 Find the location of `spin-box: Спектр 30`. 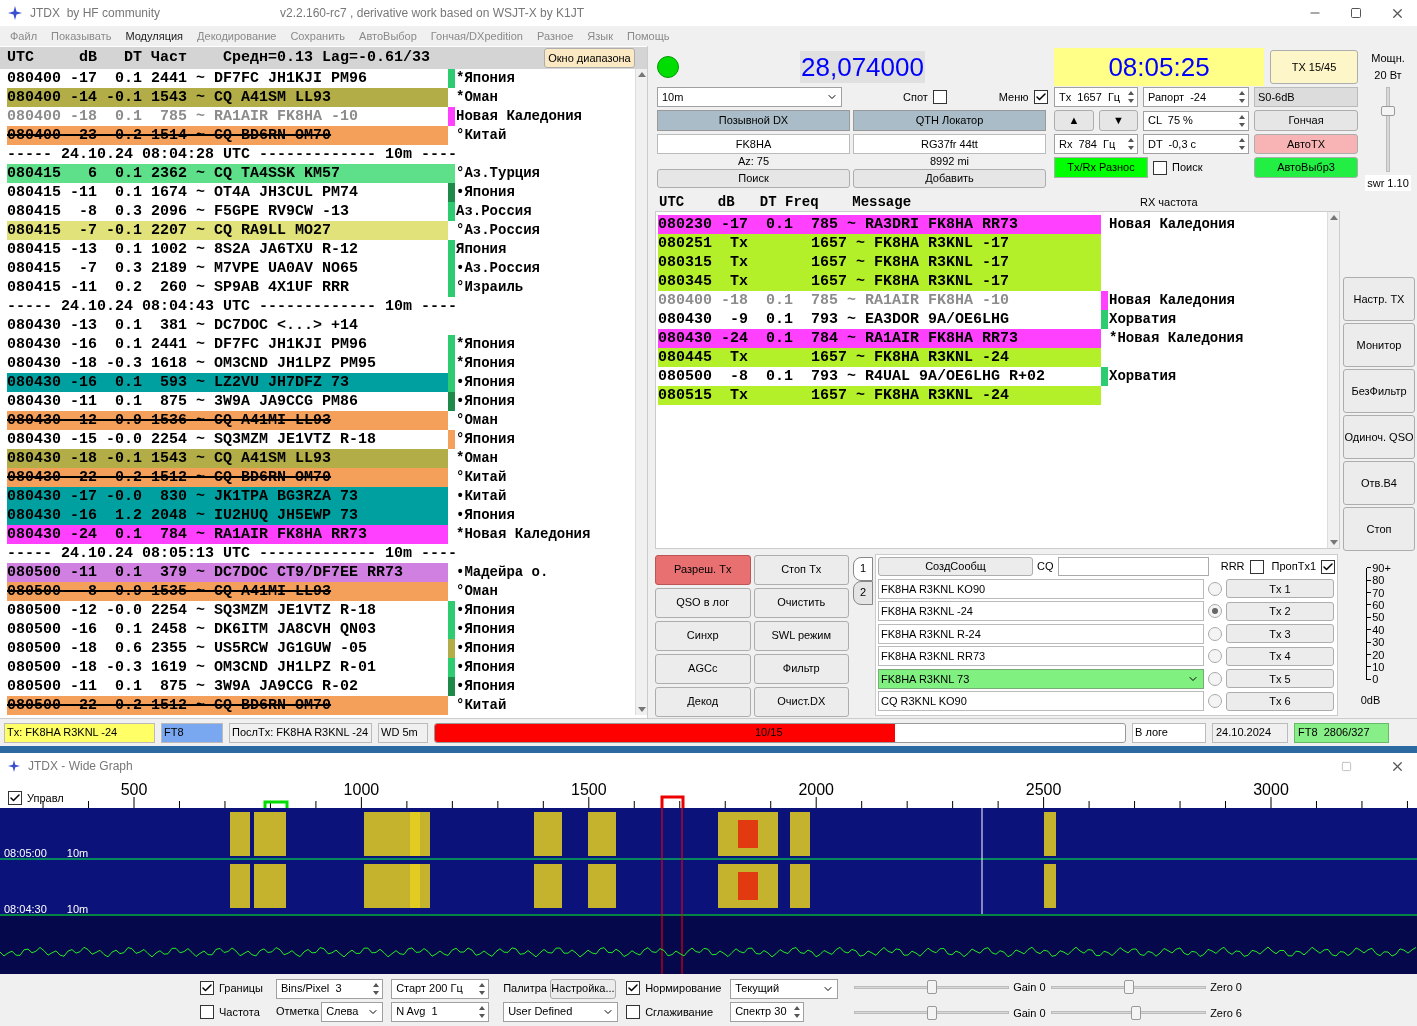

spin-box: Спектр 30 is located at coordinates (767, 1011).